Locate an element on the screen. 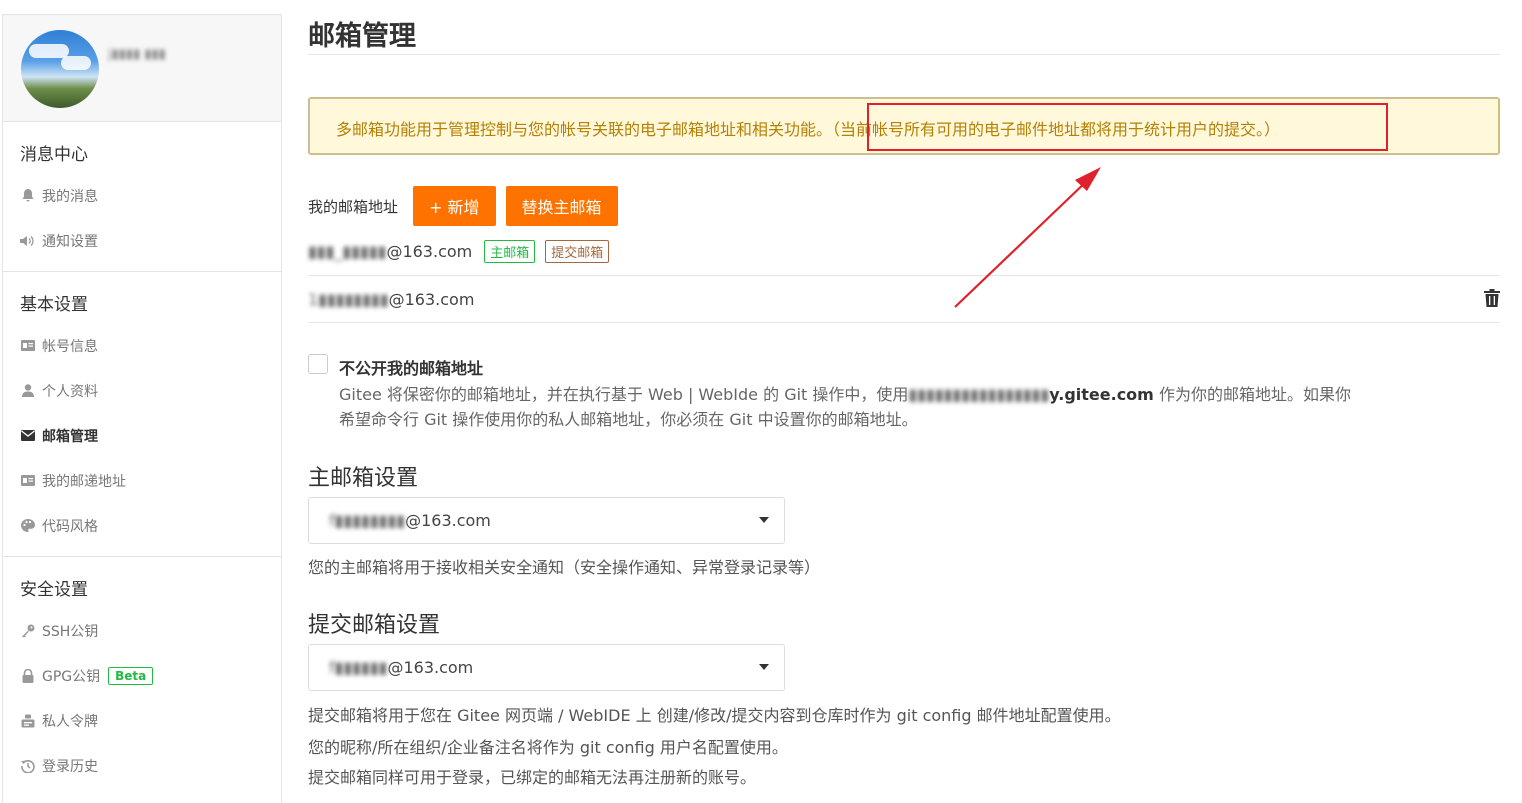  primary-email-select: f▮▮▮▮▮▮▮▮ @163.com is located at coordinates (546, 520).